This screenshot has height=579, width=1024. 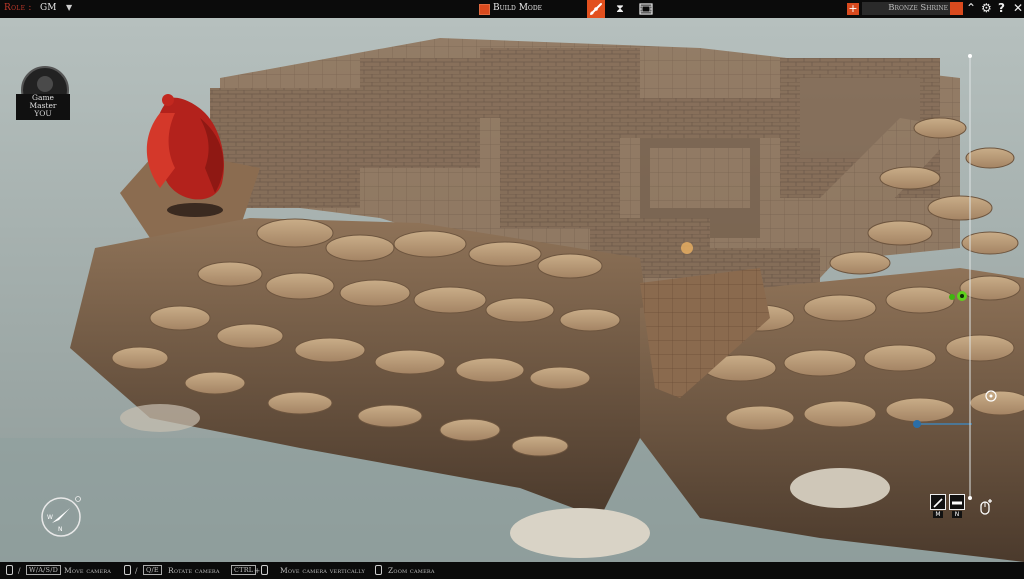 What do you see at coordinates (646, 9) in the screenshot?
I see `film-icon` at bounding box center [646, 9].